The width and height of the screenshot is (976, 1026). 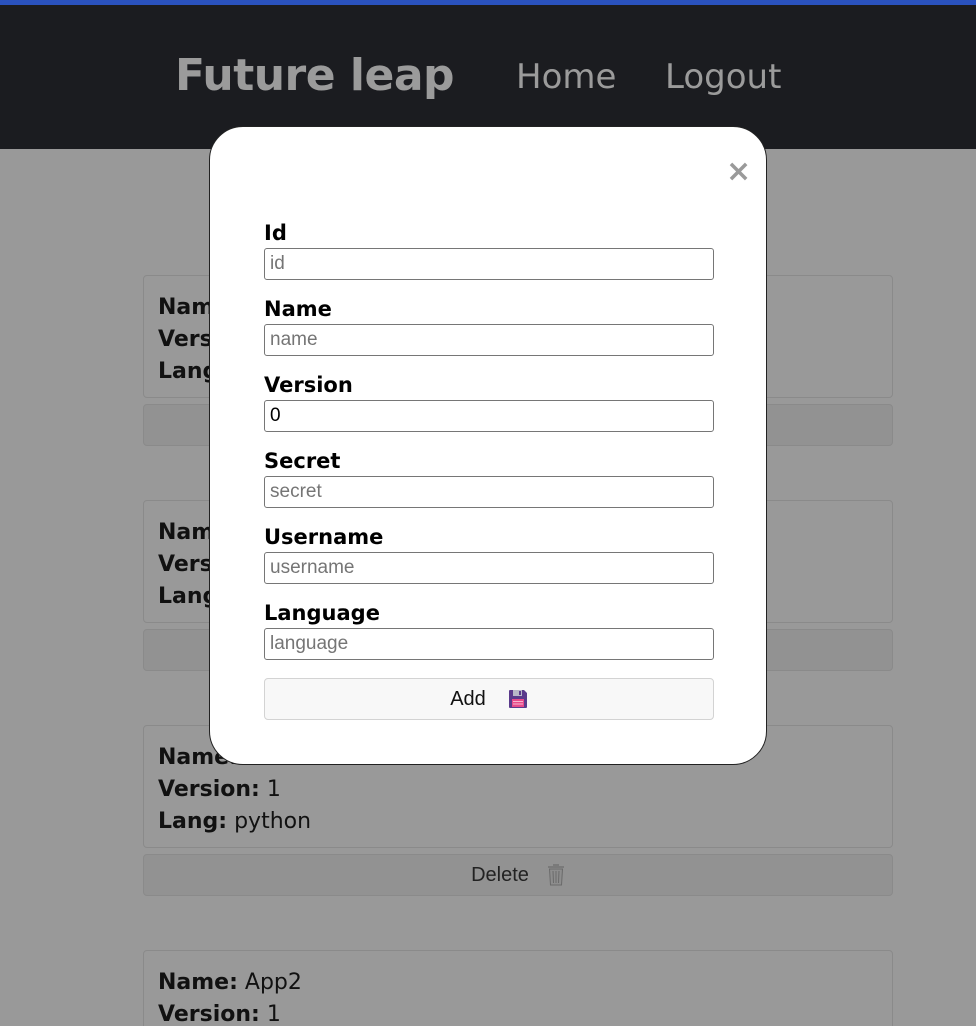 What do you see at coordinates (566, 77) in the screenshot?
I see `nav-home-link: Home` at bounding box center [566, 77].